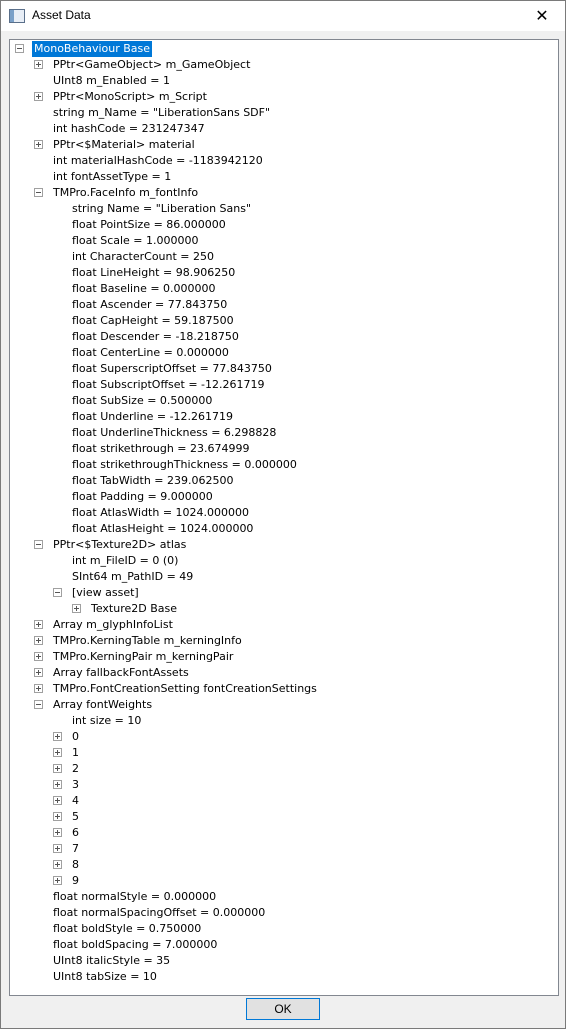  What do you see at coordinates (280, 49) in the screenshot?
I see `tree-node: MonoBehaviour Base` at bounding box center [280, 49].